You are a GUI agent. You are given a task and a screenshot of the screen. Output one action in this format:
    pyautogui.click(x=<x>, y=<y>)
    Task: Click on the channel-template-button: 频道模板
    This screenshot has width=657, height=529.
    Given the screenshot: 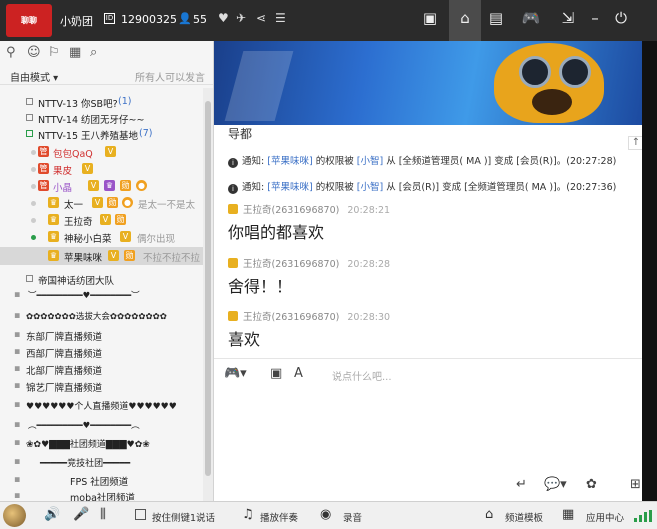 What is the action you would take?
    pyautogui.click(x=524, y=517)
    